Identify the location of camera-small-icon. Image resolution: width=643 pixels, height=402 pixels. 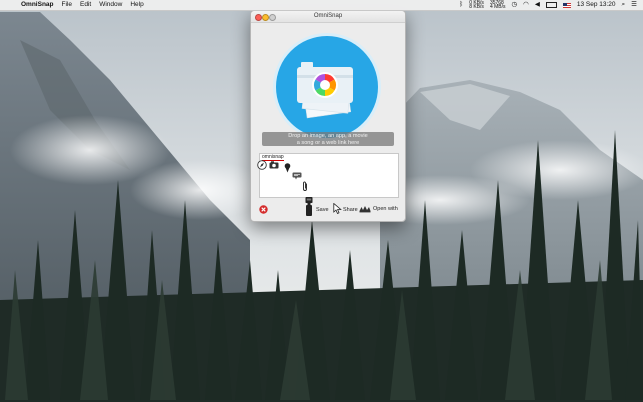
(274, 165).